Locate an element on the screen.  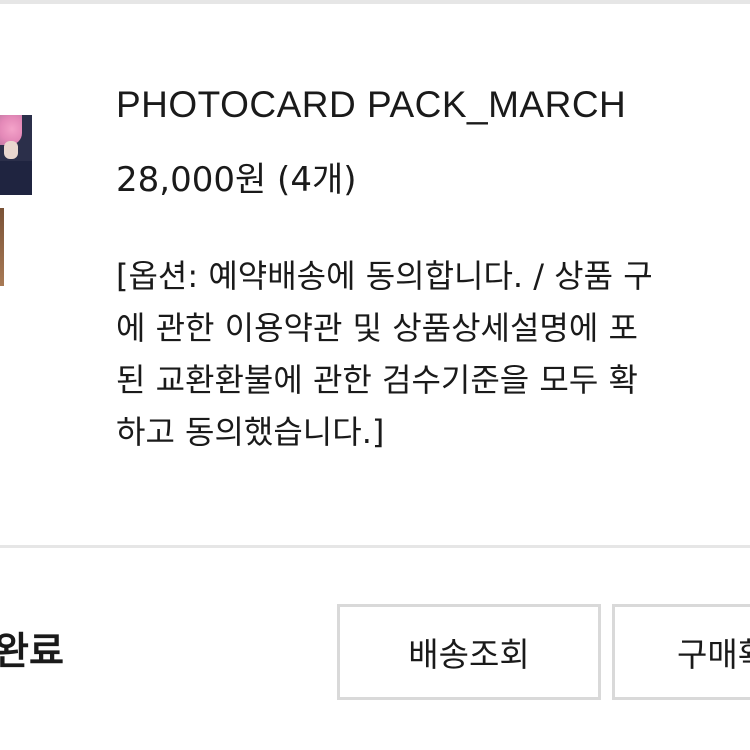
option-line: 에 관한 이용약관 및 상품상세설명에 포 is located at coordinates (377, 328).